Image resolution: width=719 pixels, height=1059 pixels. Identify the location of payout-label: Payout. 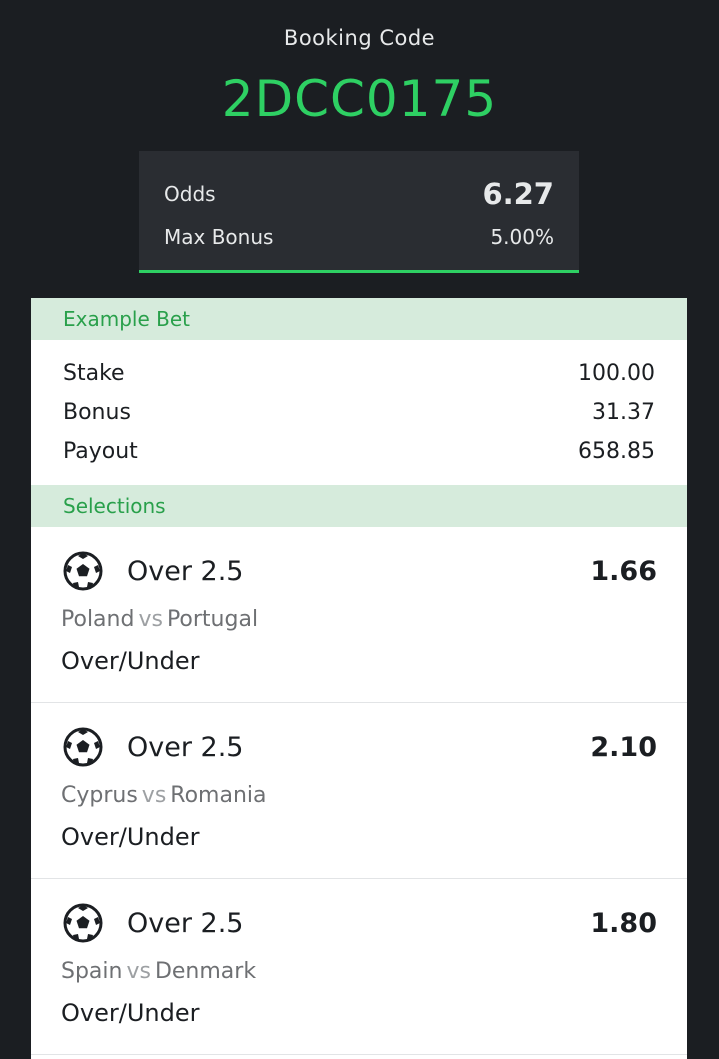
(100, 451).